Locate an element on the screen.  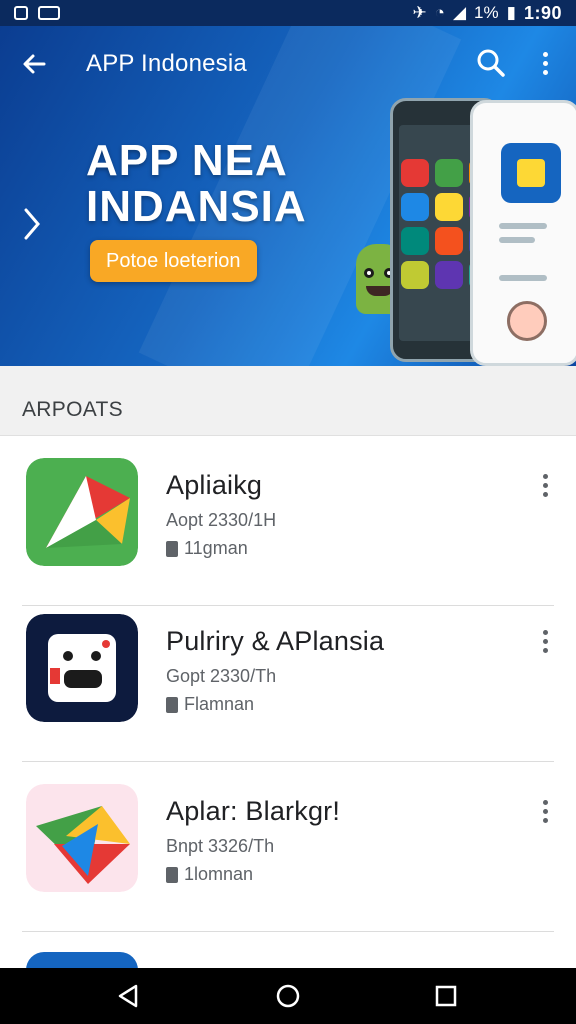
banner-headline: APP NEA INDANSIA is located at coordinates (196, 184).